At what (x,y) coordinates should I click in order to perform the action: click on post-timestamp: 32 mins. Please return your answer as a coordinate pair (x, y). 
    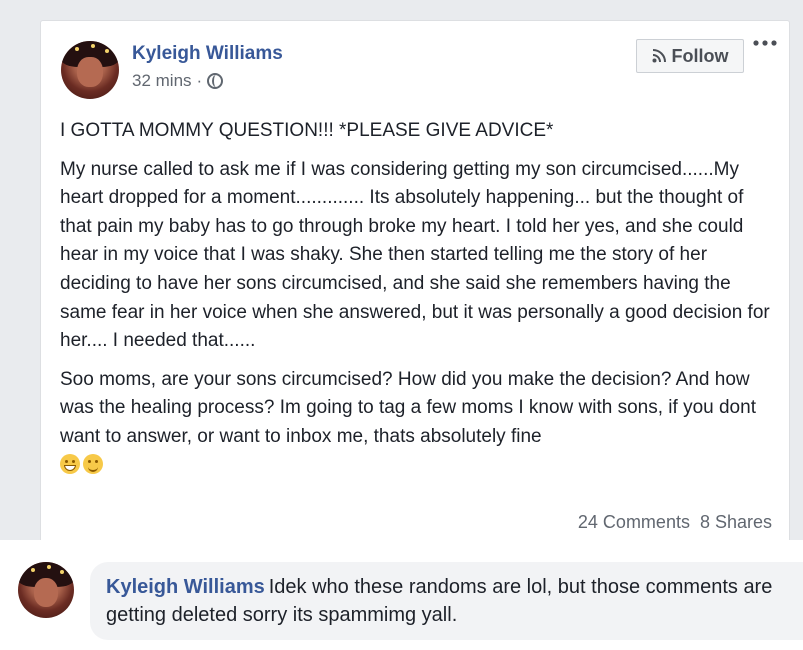
    Looking at the image, I should click on (162, 81).